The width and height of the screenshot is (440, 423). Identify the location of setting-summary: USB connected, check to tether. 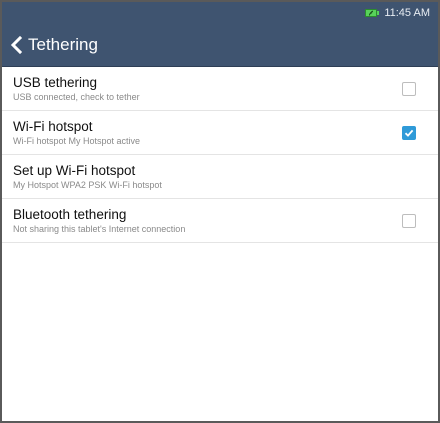
(76, 97).